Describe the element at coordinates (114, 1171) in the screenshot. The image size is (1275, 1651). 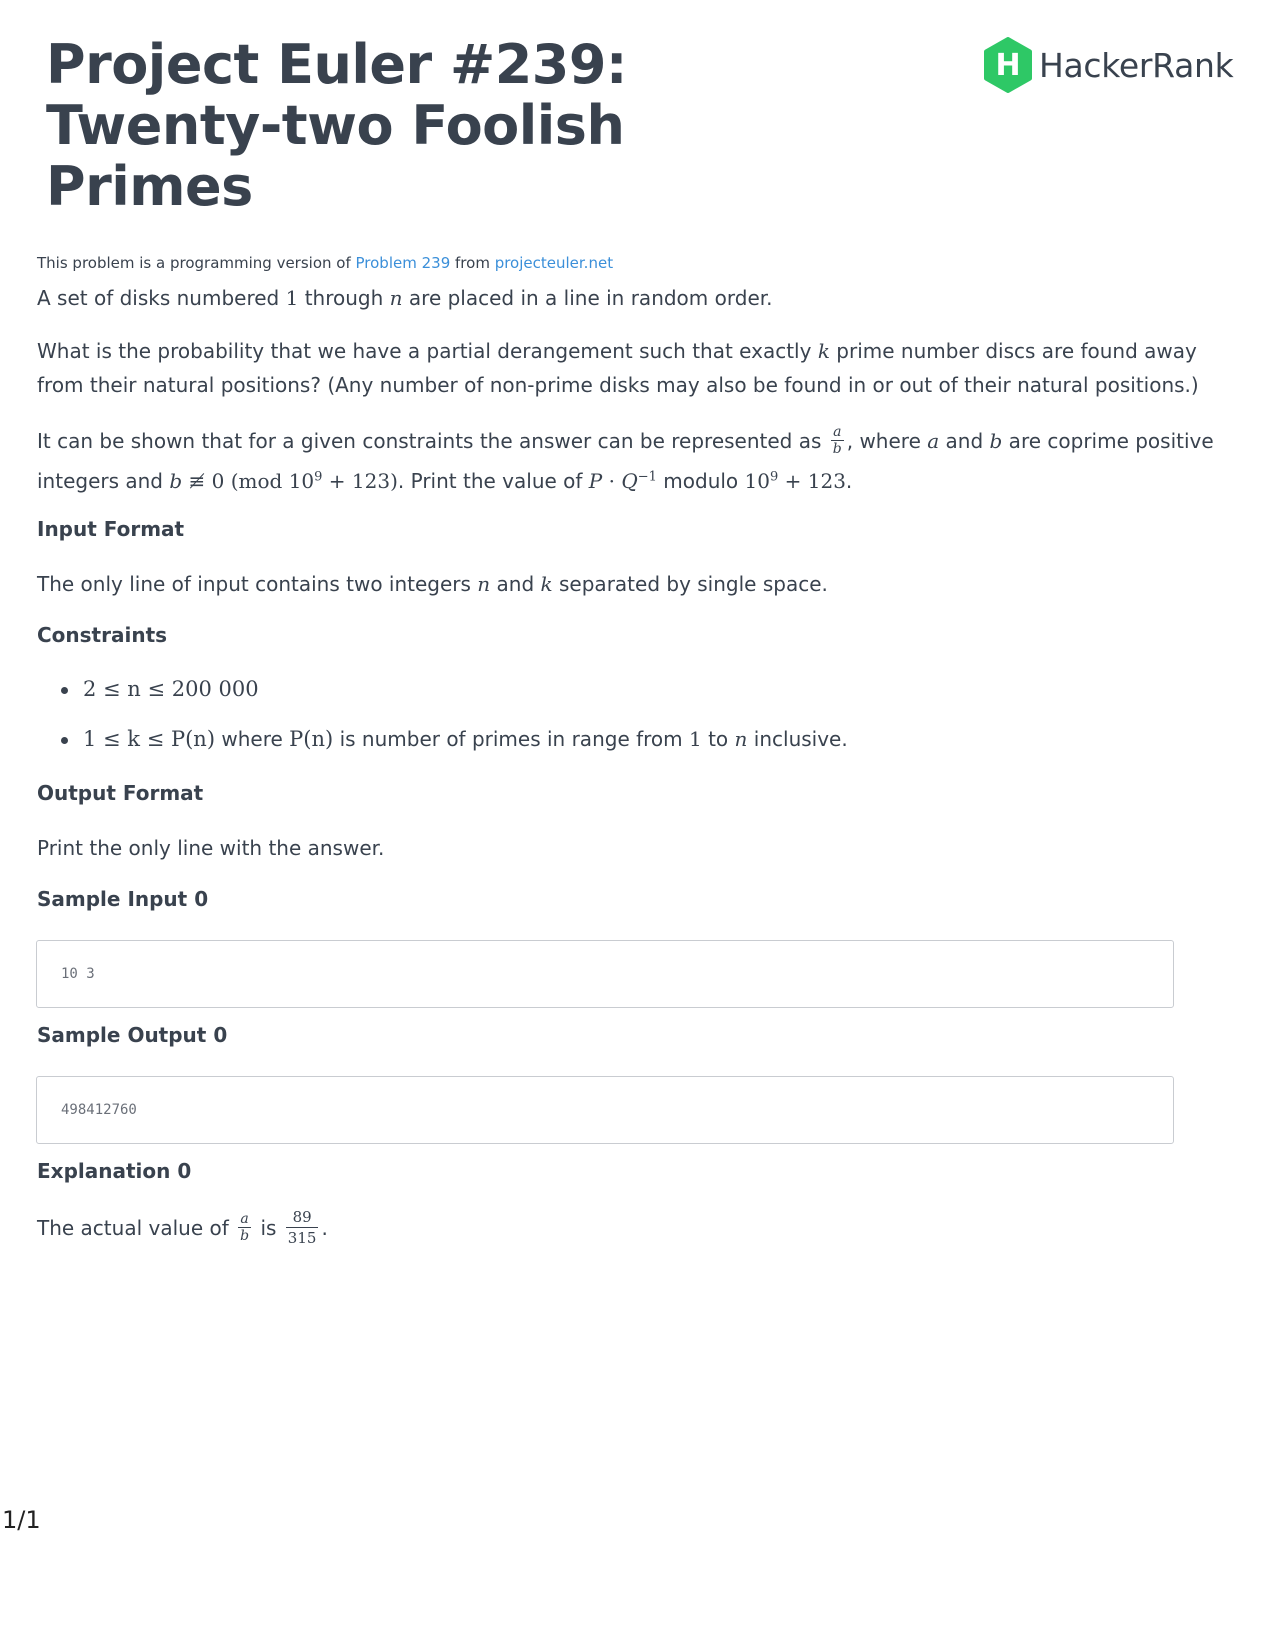
I see `explanation-heading: Explanation 0` at that location.